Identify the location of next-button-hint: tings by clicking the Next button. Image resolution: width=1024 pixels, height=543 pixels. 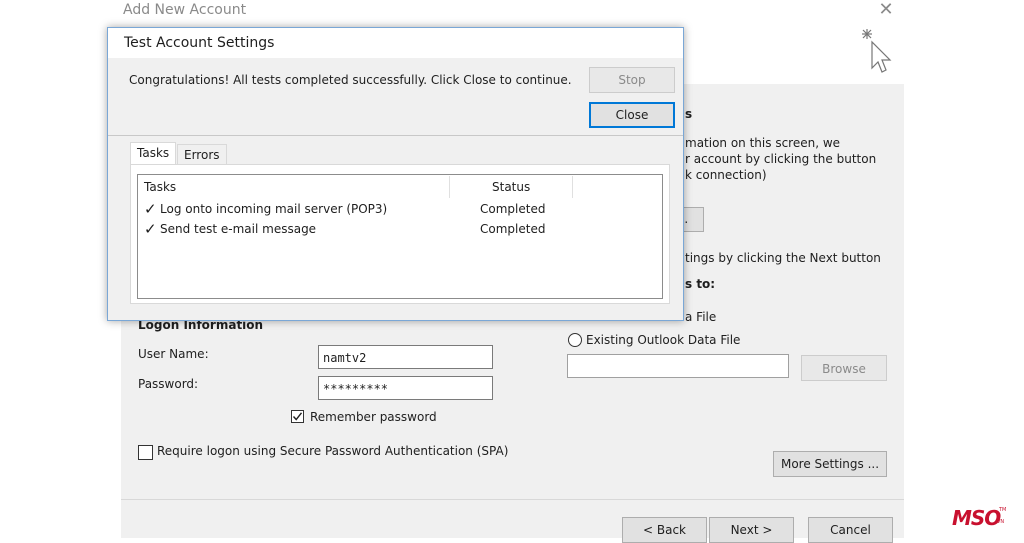
(783, 258).